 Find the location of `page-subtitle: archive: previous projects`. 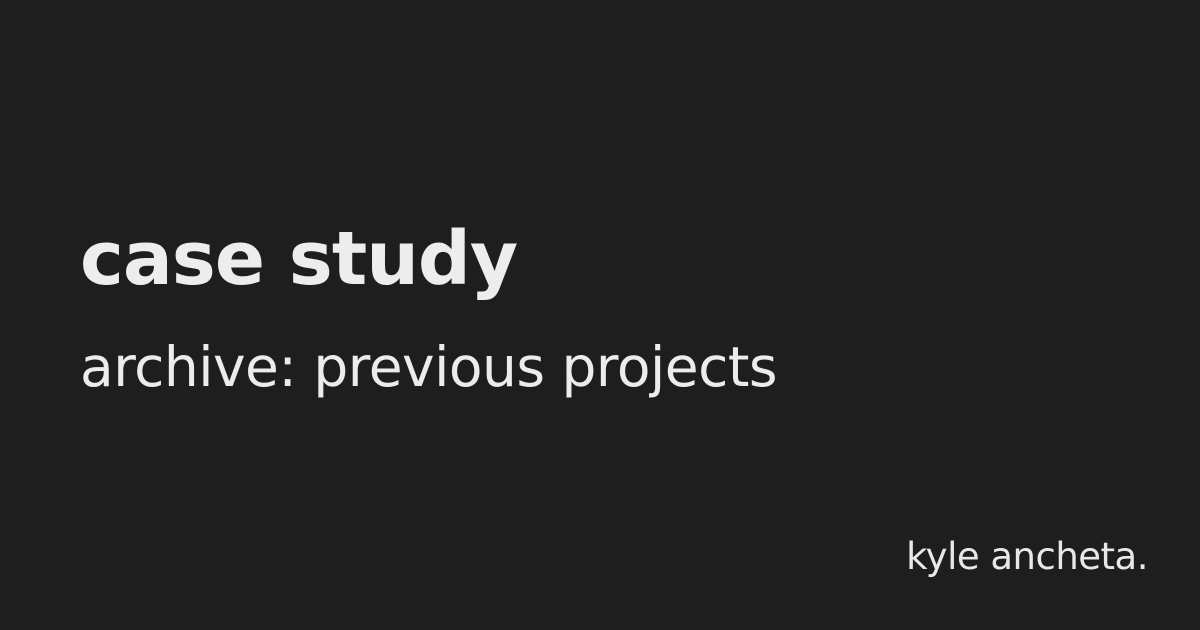

page-subtitle: archive: previous projects is located at coordinates (429, 367).